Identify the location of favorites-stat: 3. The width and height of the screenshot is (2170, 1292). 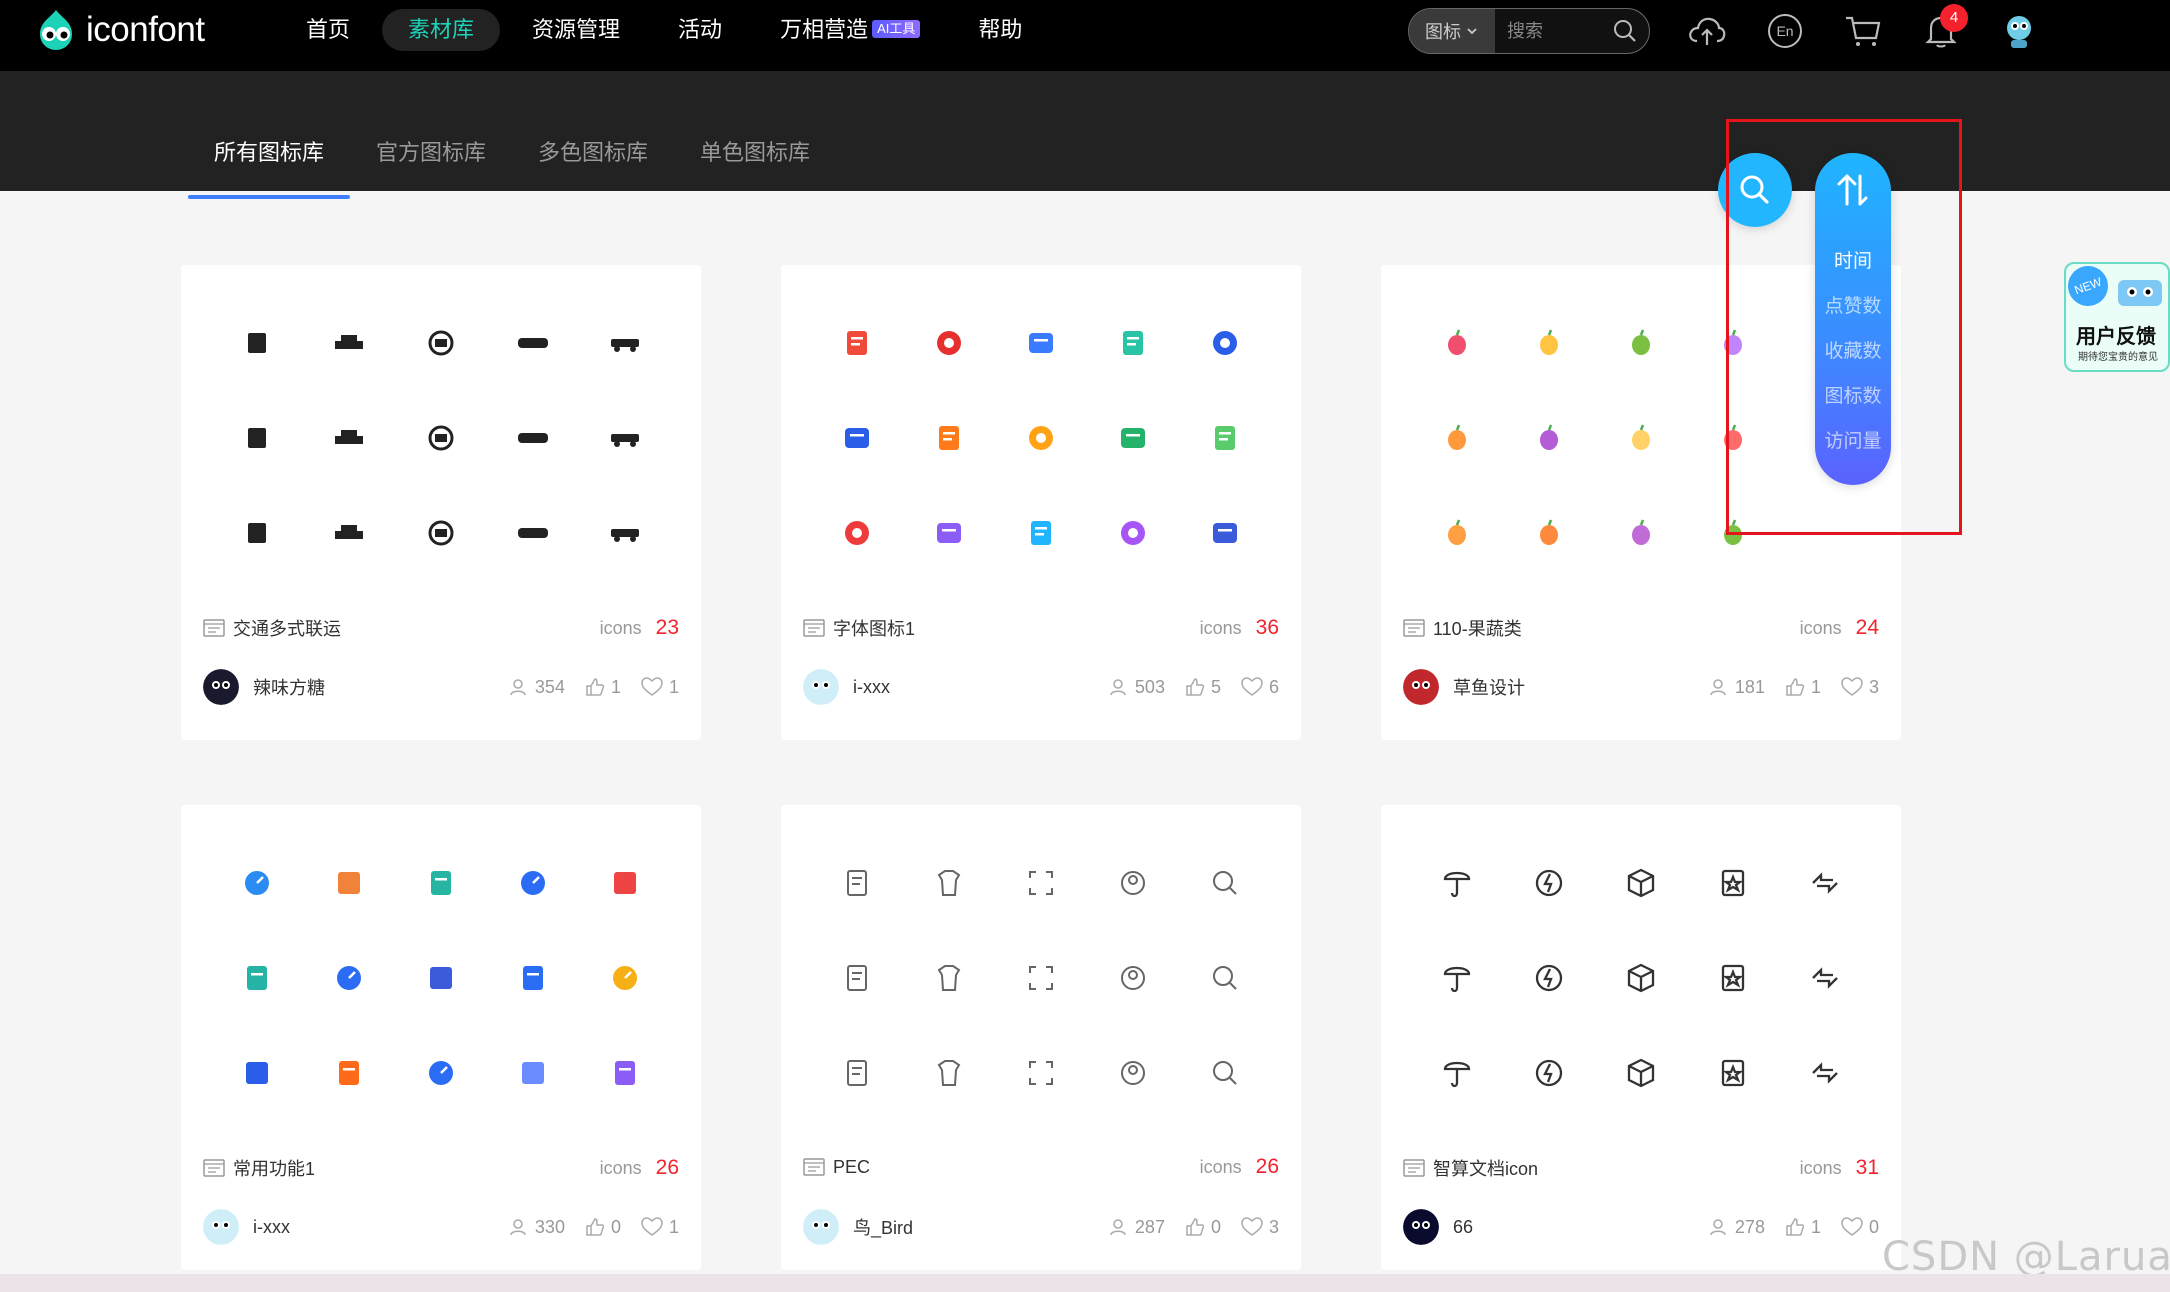
(1260, 1227).